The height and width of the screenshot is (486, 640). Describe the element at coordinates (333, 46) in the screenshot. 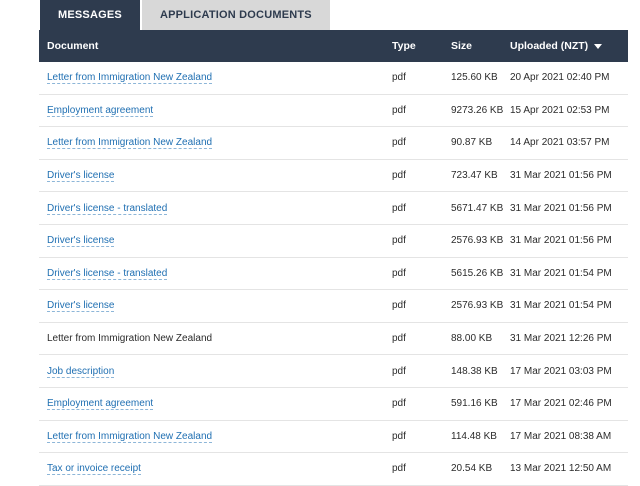

I see `table-header: Document Type Size Uploaded (NZT)` at that location.